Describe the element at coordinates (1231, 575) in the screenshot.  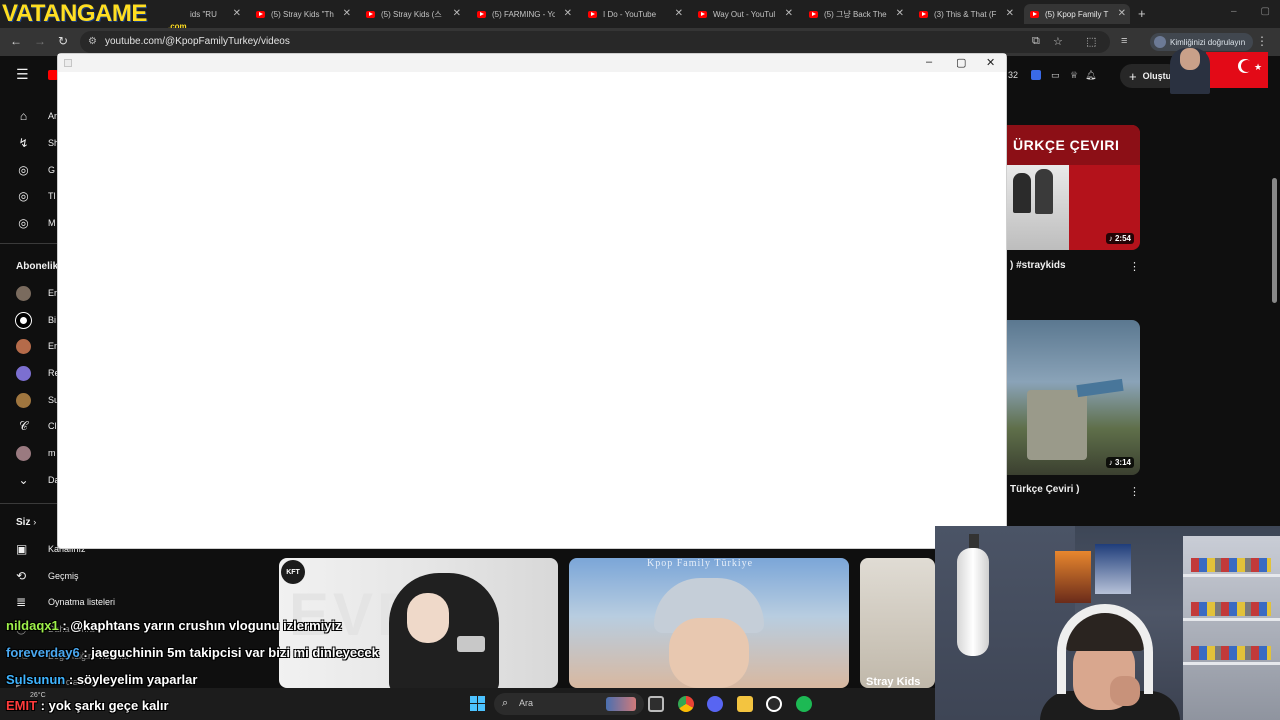
I see `shelf-divider` at that location.